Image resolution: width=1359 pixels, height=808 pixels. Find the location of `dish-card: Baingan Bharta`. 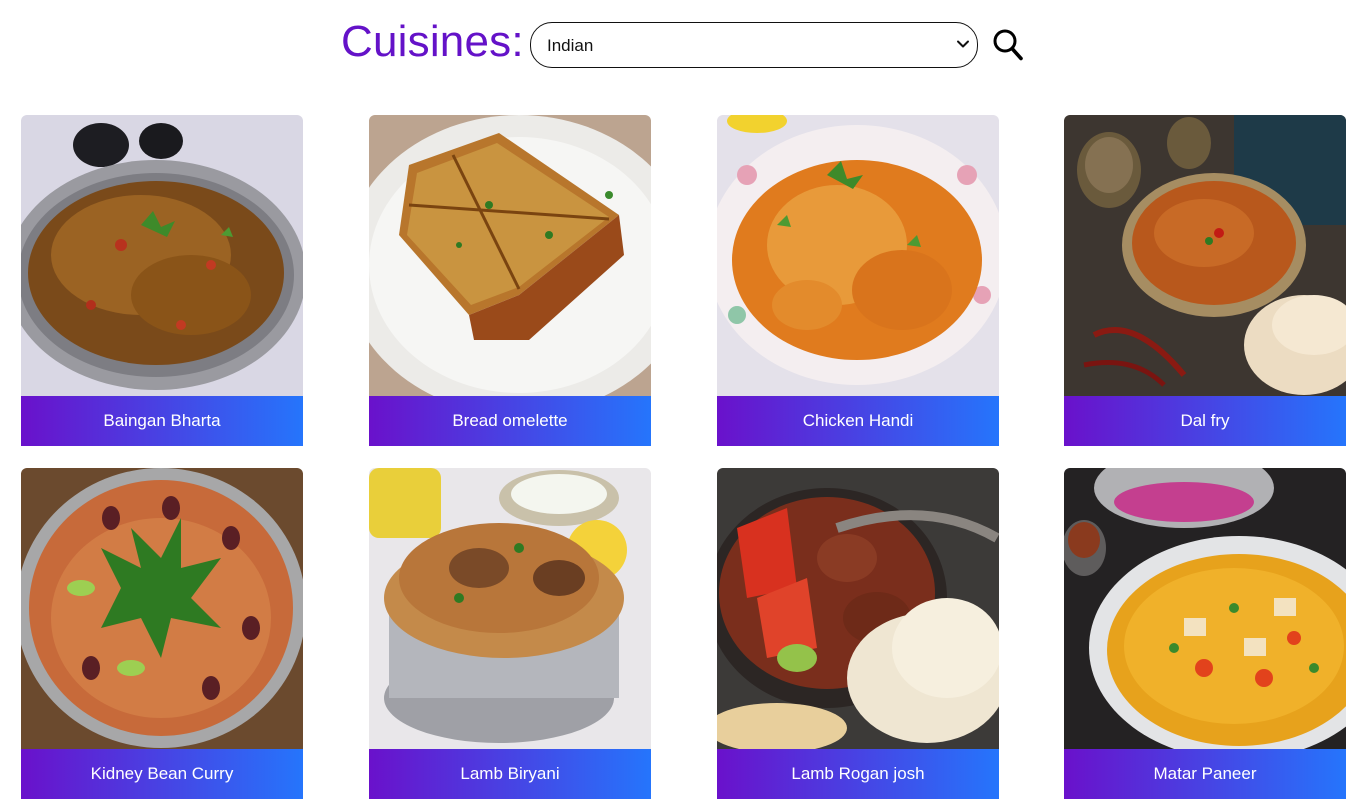

dish-card: Baingan Bharta is located at coordinates (162, 280).